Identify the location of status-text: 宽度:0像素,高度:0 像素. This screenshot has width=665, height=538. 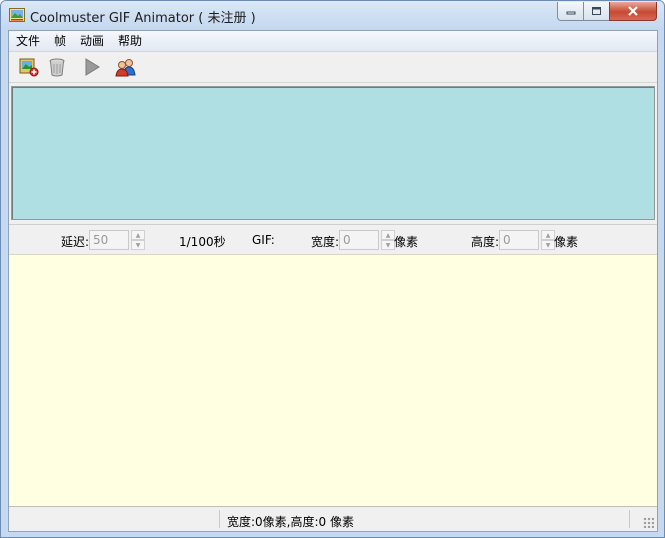
(290, 522).